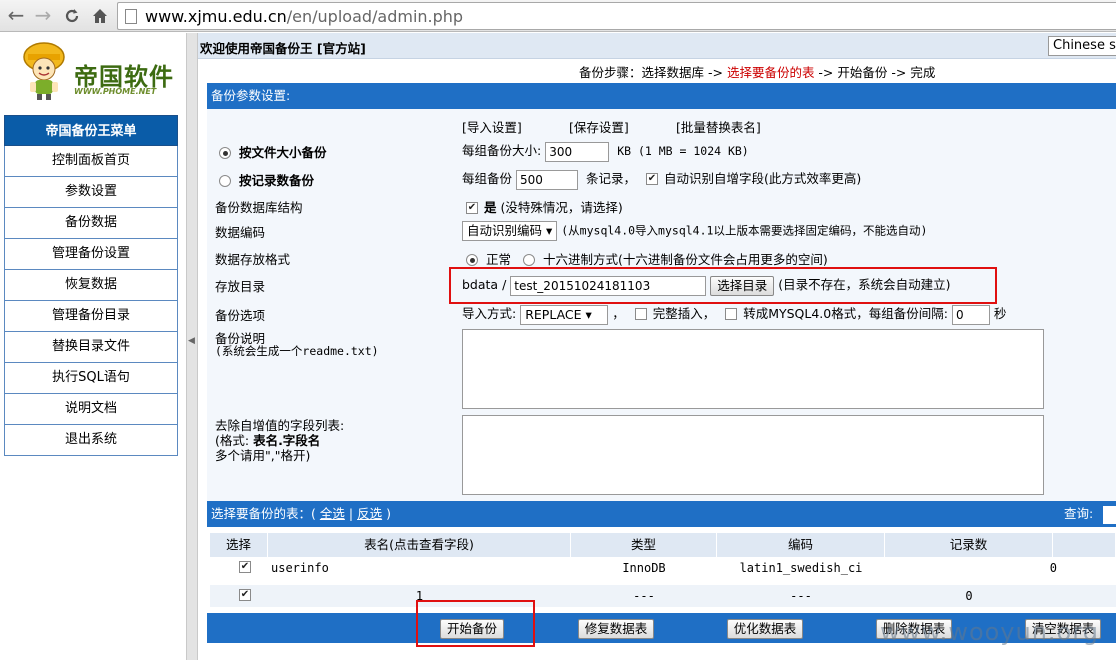 Image resolution: width=1116 pixels, height=660 pixels. I want to click on save-settings-link: [保存设置], so click(599, 126).